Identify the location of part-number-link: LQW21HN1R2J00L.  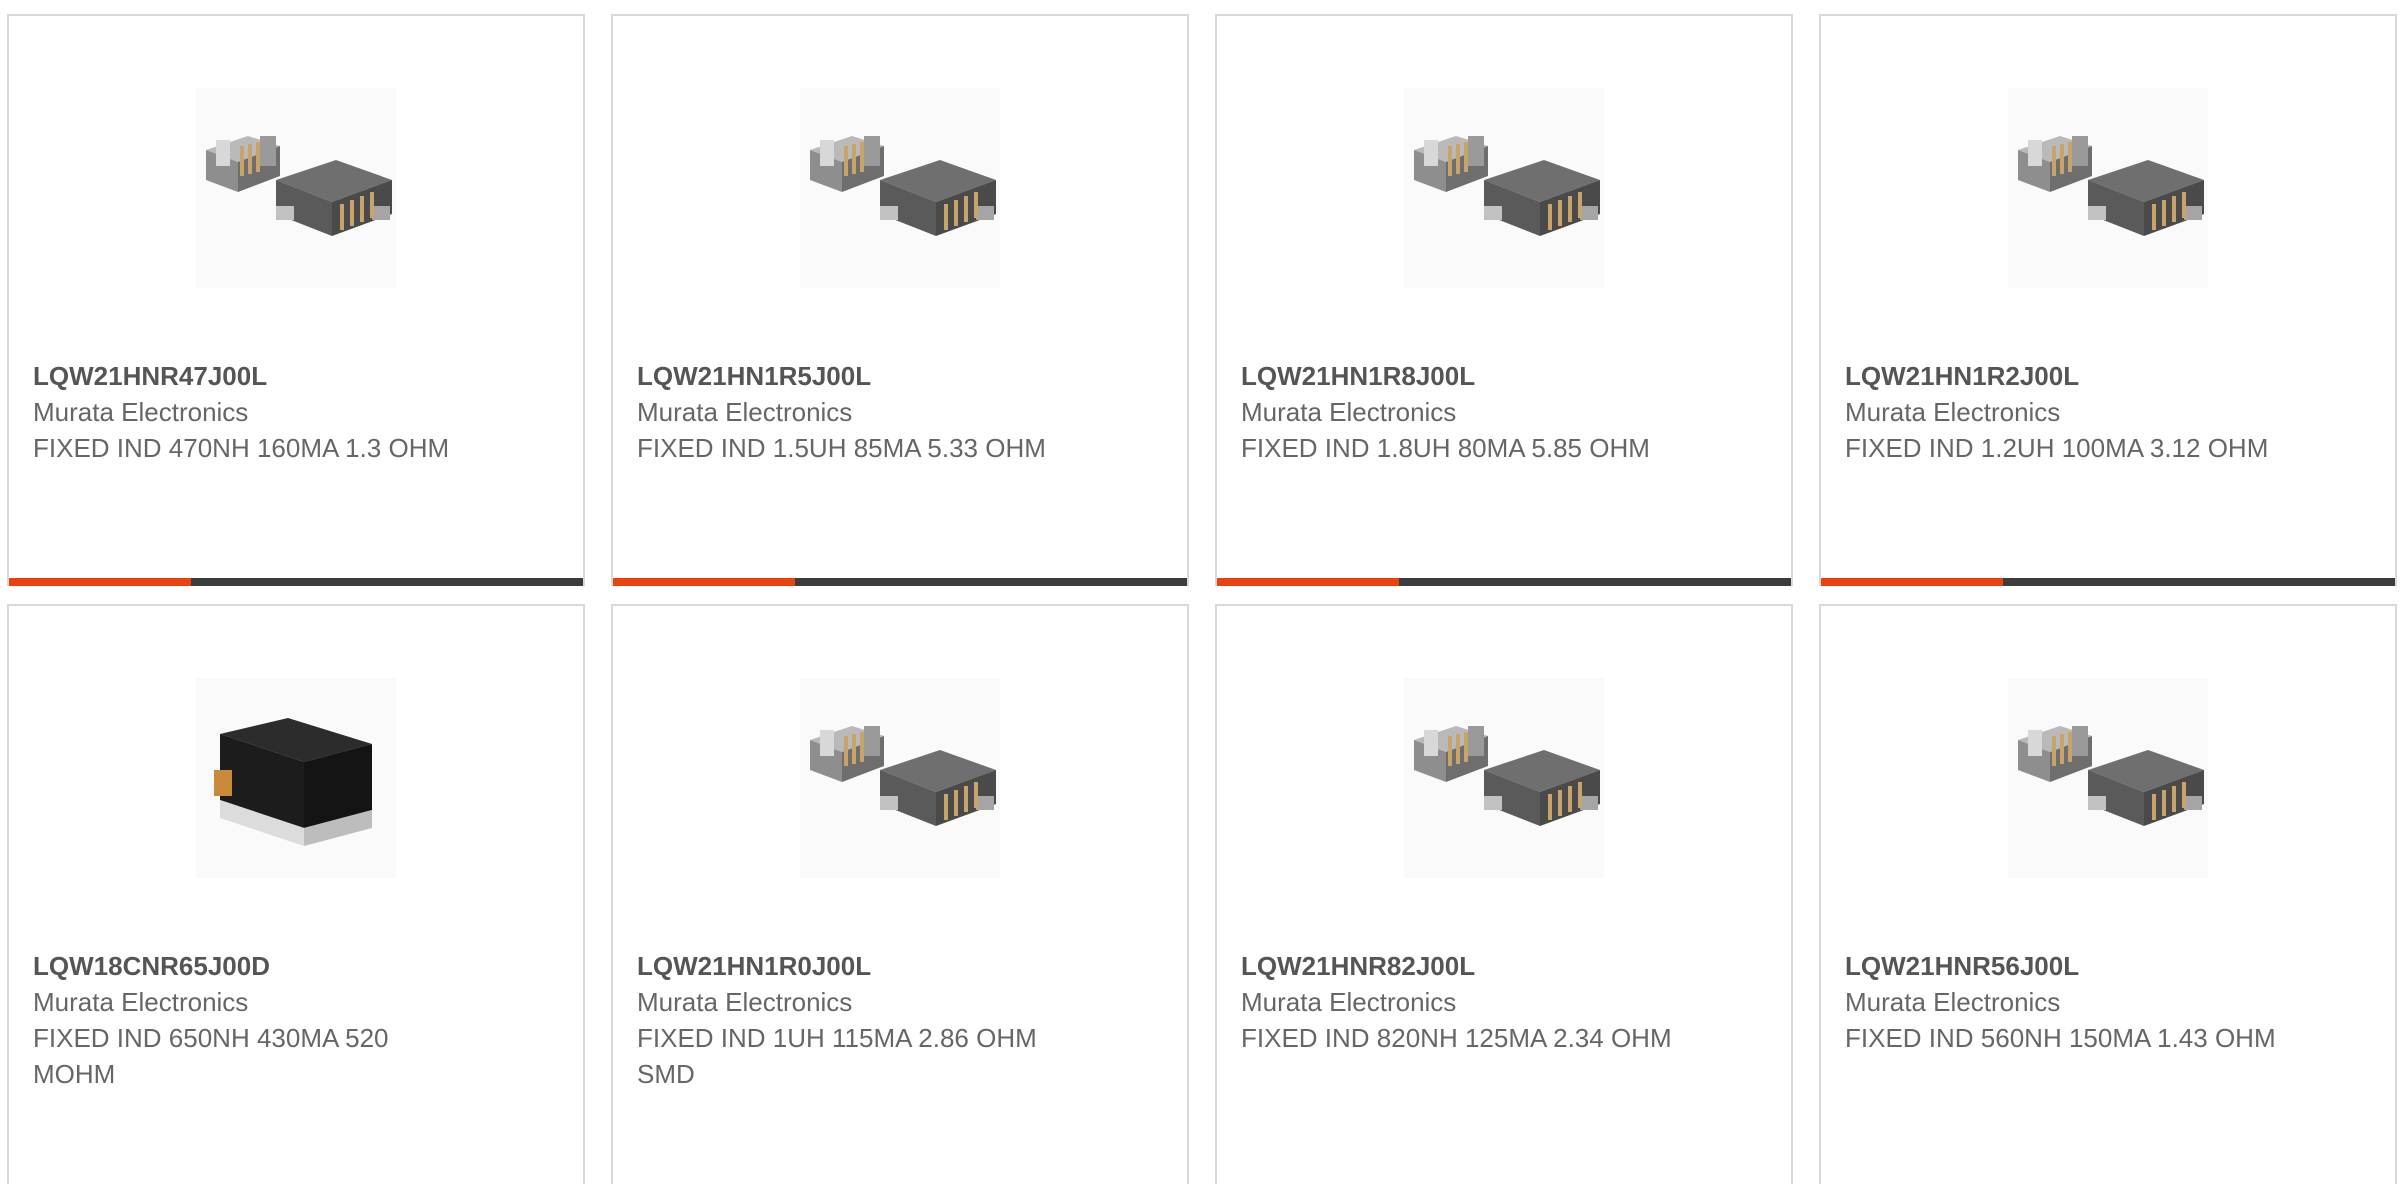
(2065, 376).